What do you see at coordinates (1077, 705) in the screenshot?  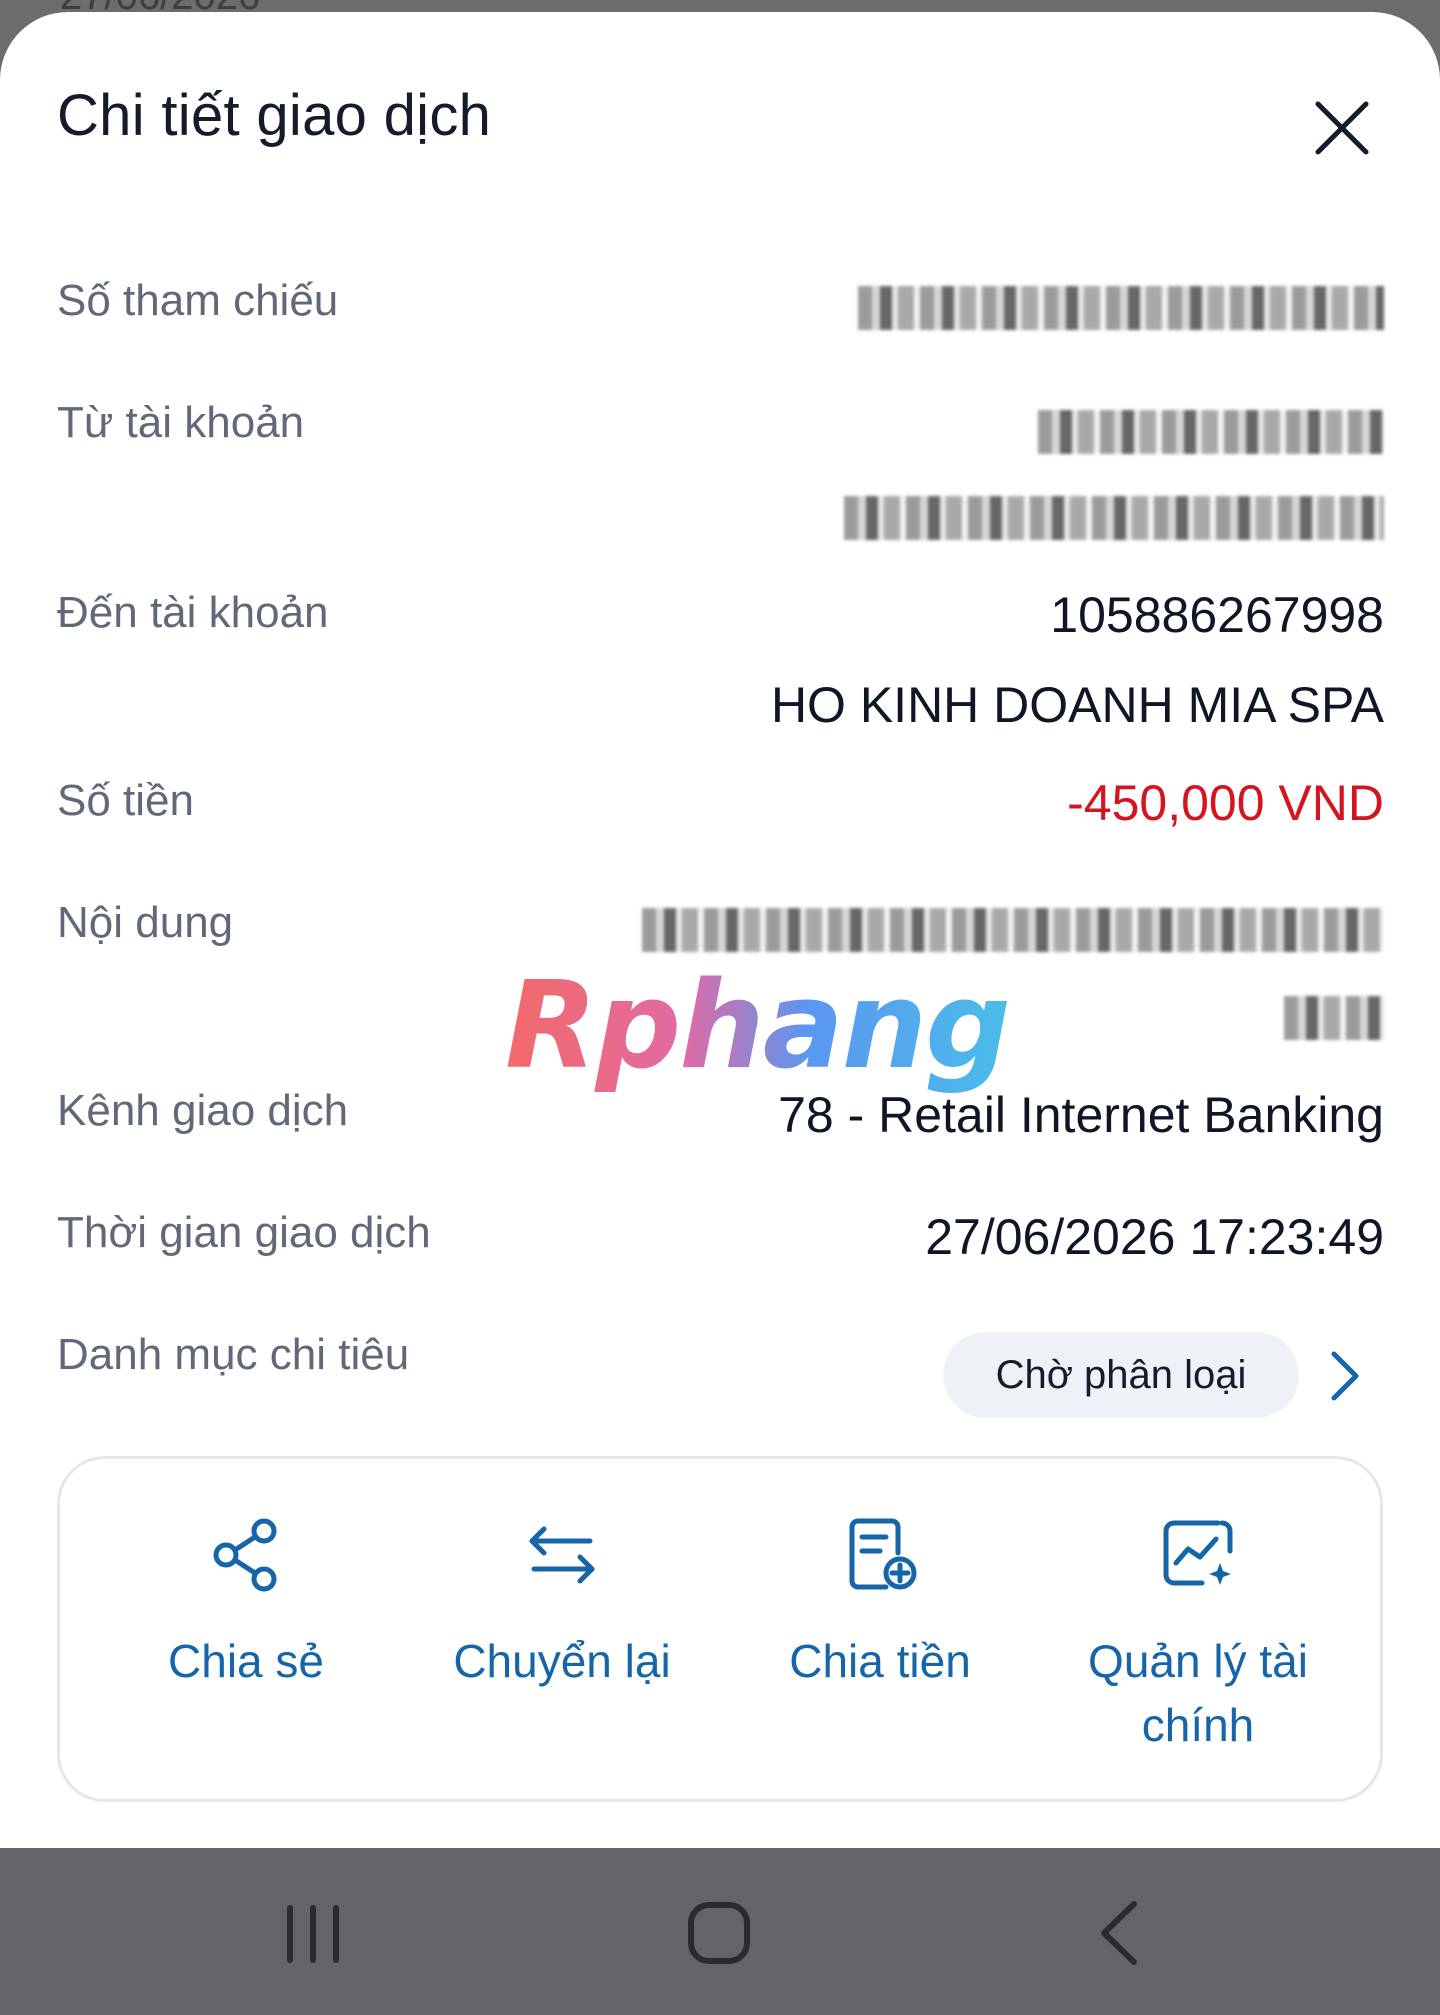 I see `to-account-name: HO KINH DOANH MIA SPA` at bounding box center [1077, 705].